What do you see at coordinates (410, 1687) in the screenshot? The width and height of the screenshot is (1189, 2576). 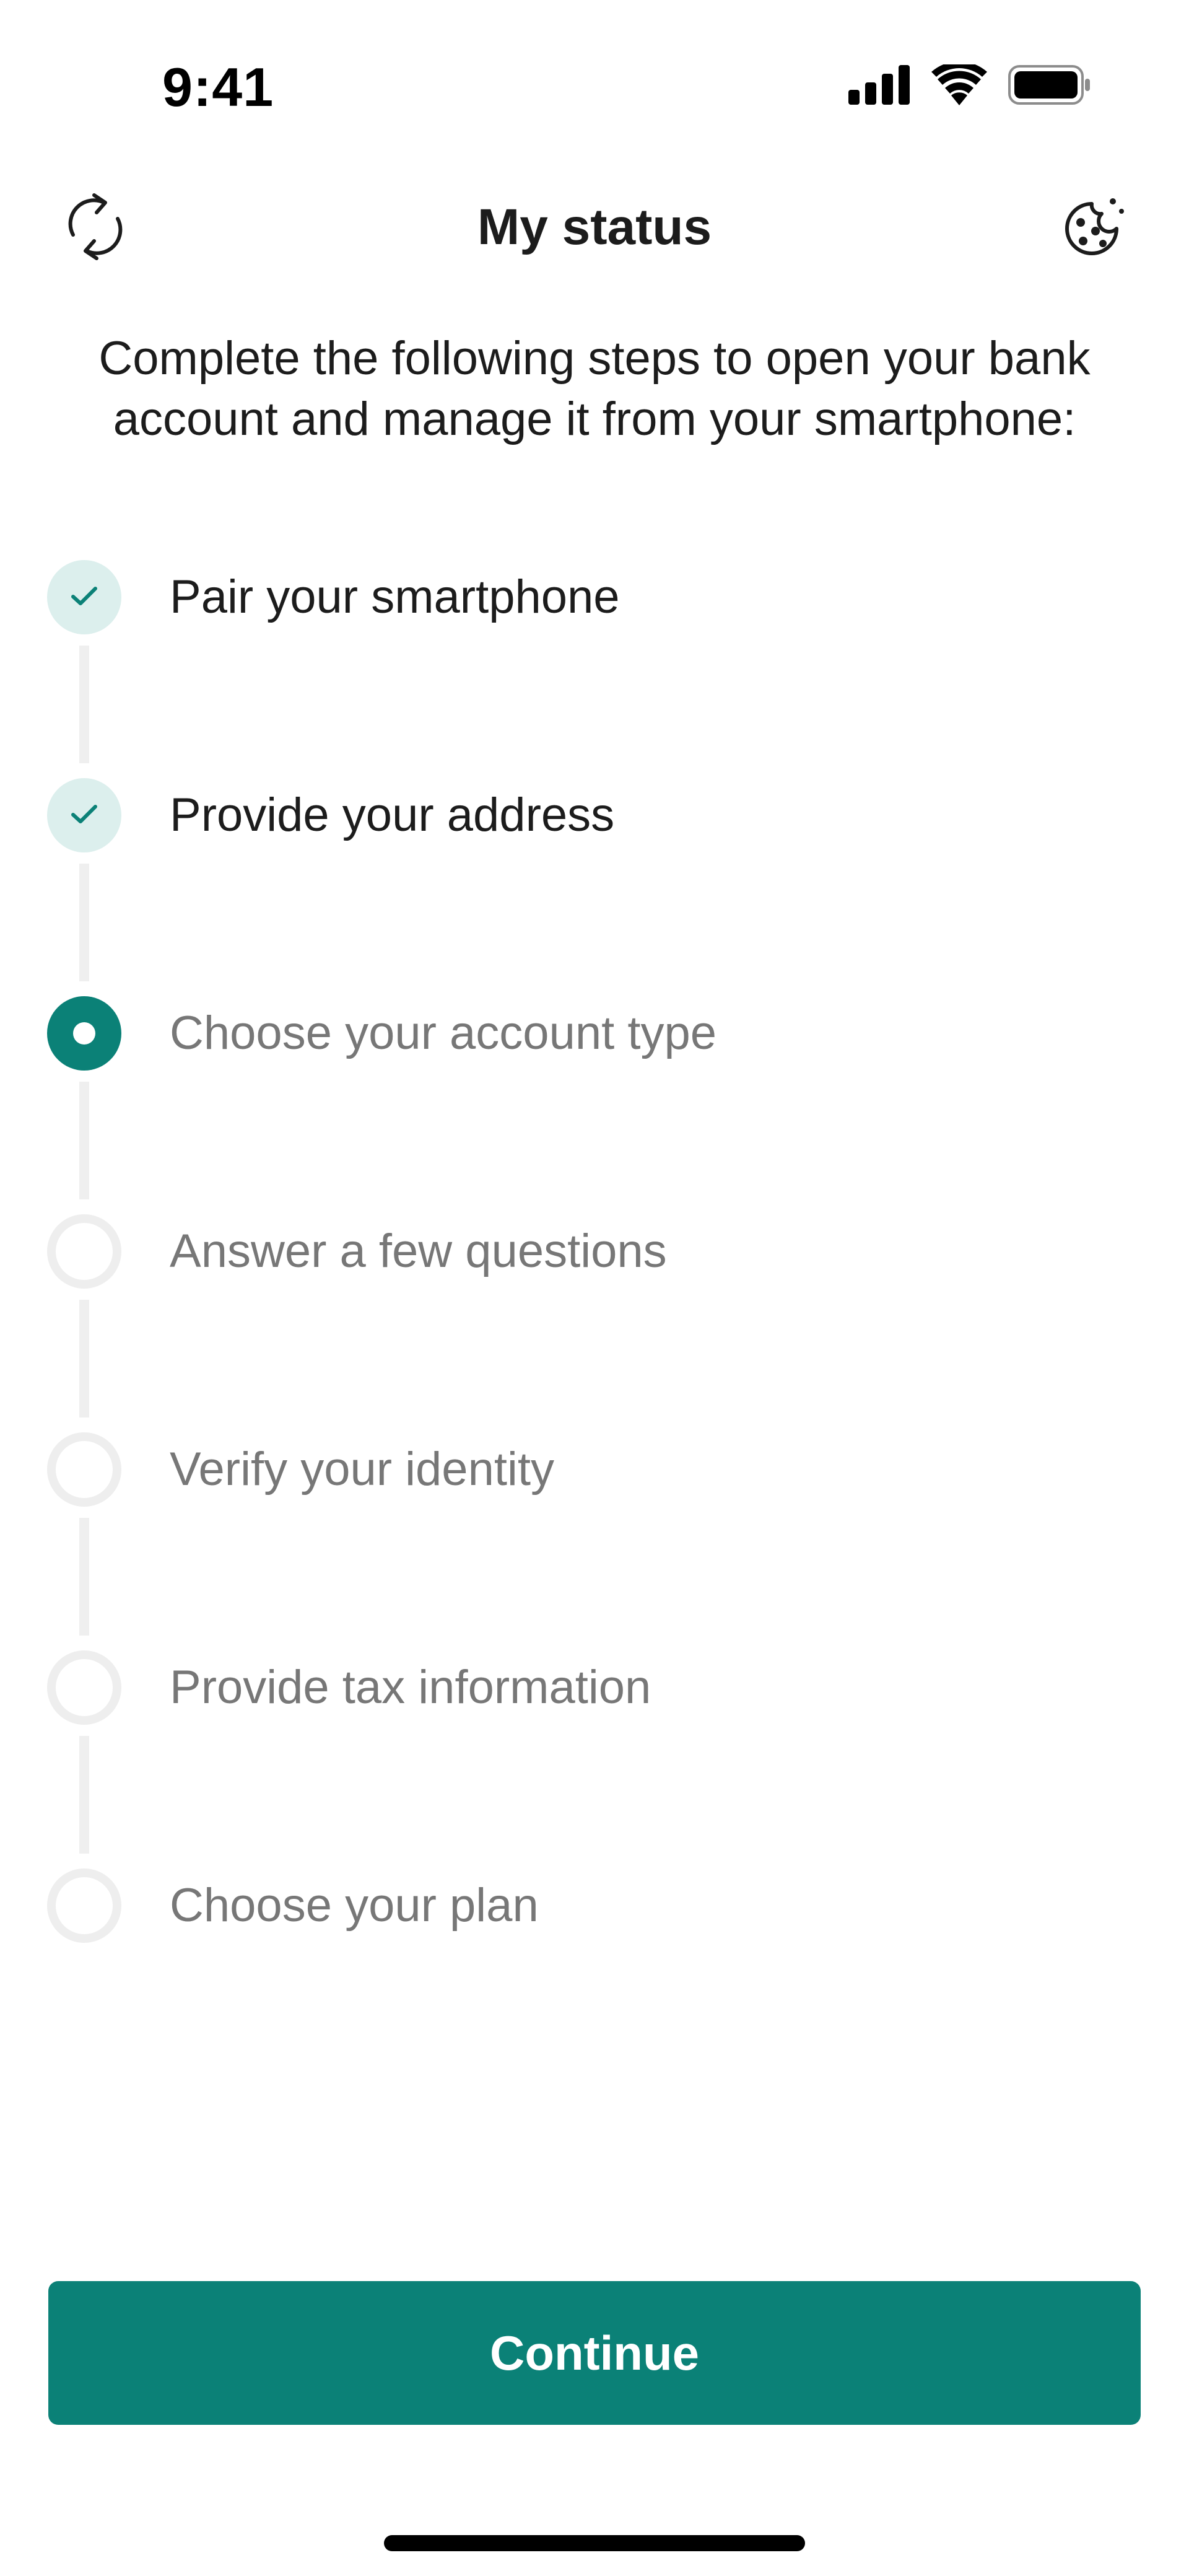 I see `step-label: Provide tax information` at bounding box center [410, 1687].